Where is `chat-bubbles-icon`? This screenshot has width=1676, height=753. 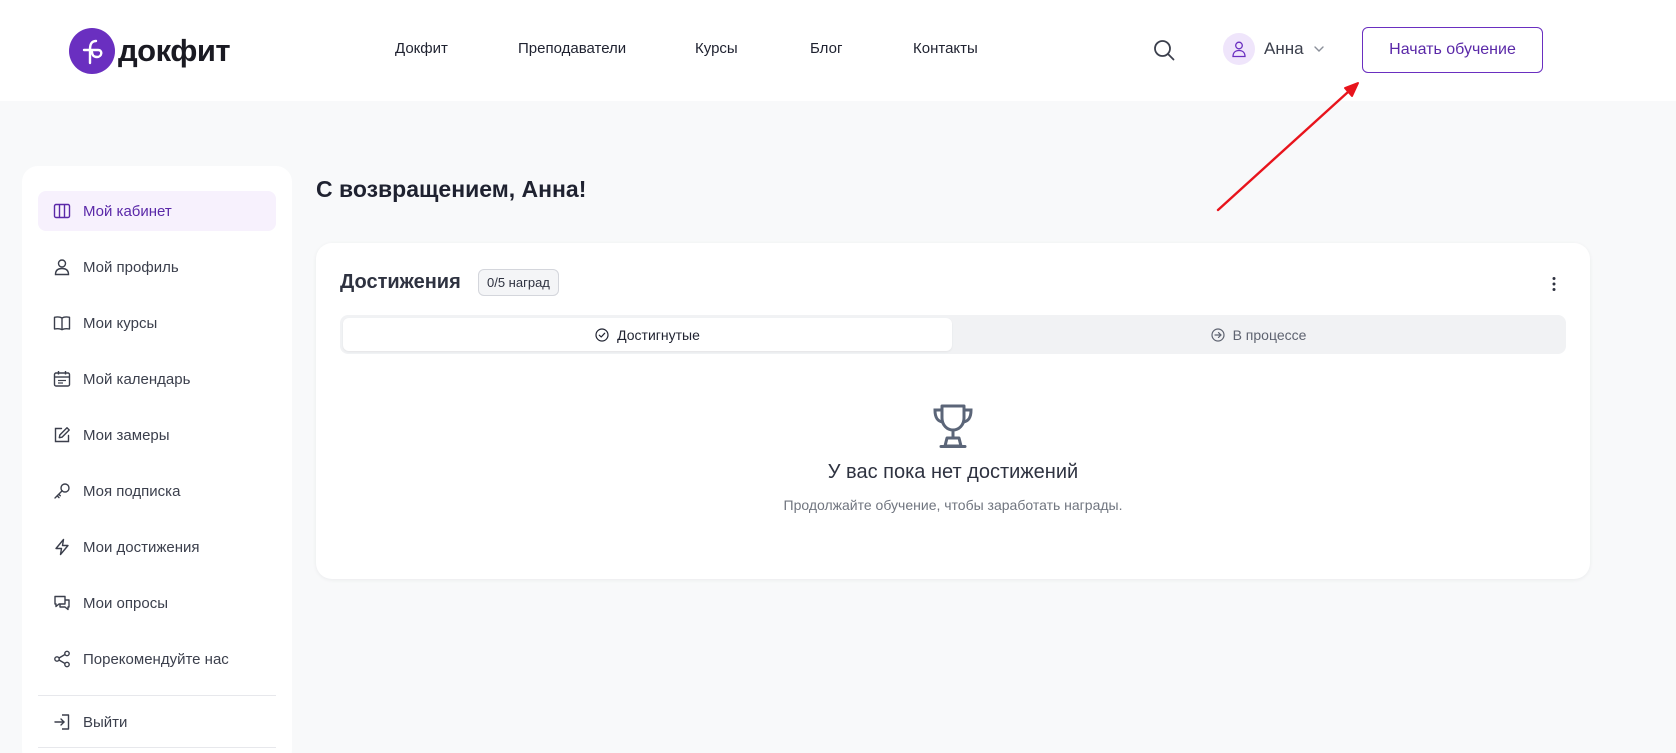
chat-bubbles-icon is located at coordinates (62, 603).